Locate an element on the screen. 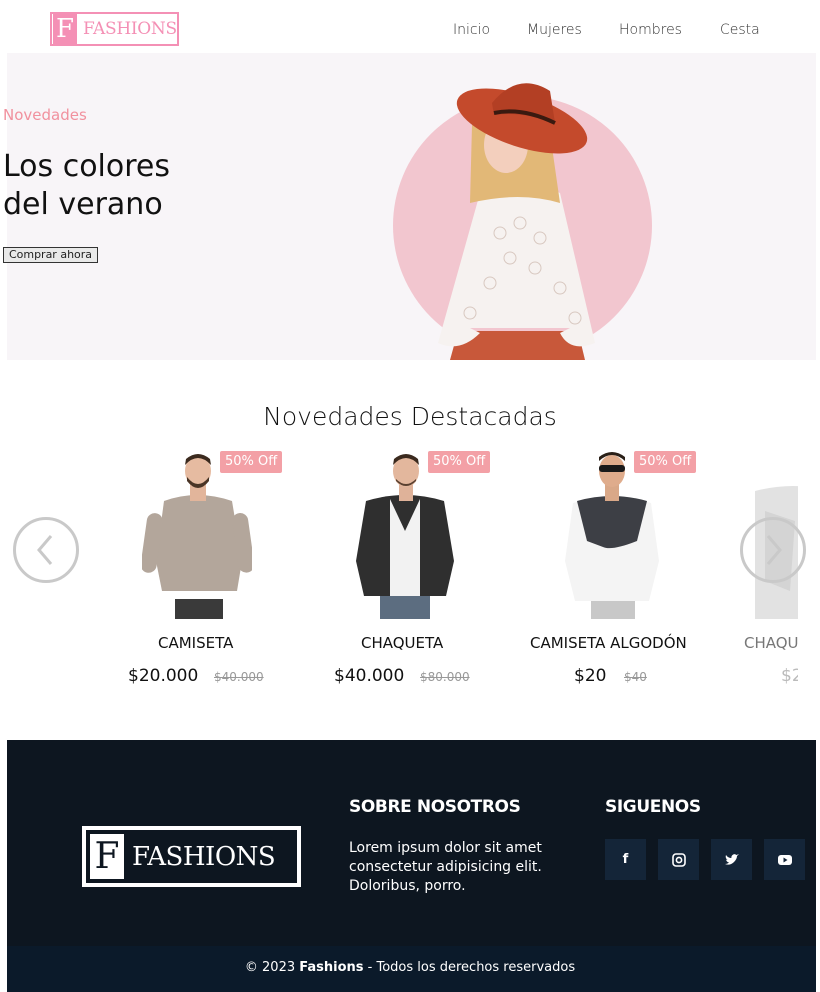  product-name: CHAQU is located at coordinates (771, 643).